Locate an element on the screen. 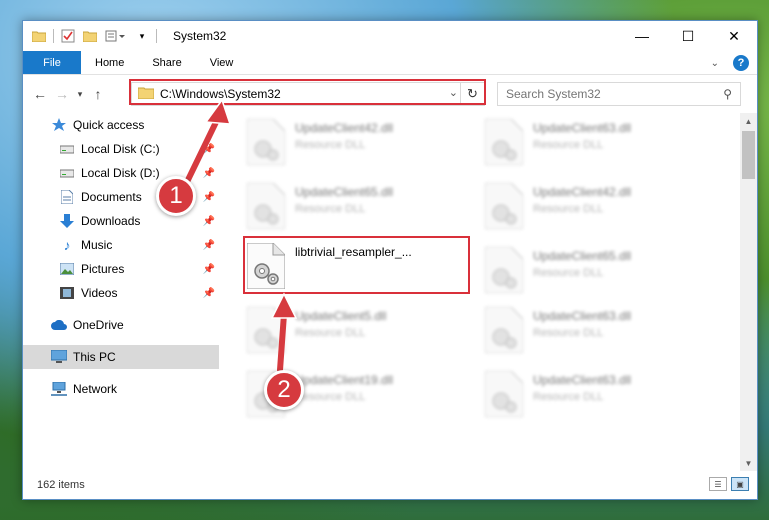 This screenshot has height=520, width=769. help-icon: ? is located at coordinates (741, 63).